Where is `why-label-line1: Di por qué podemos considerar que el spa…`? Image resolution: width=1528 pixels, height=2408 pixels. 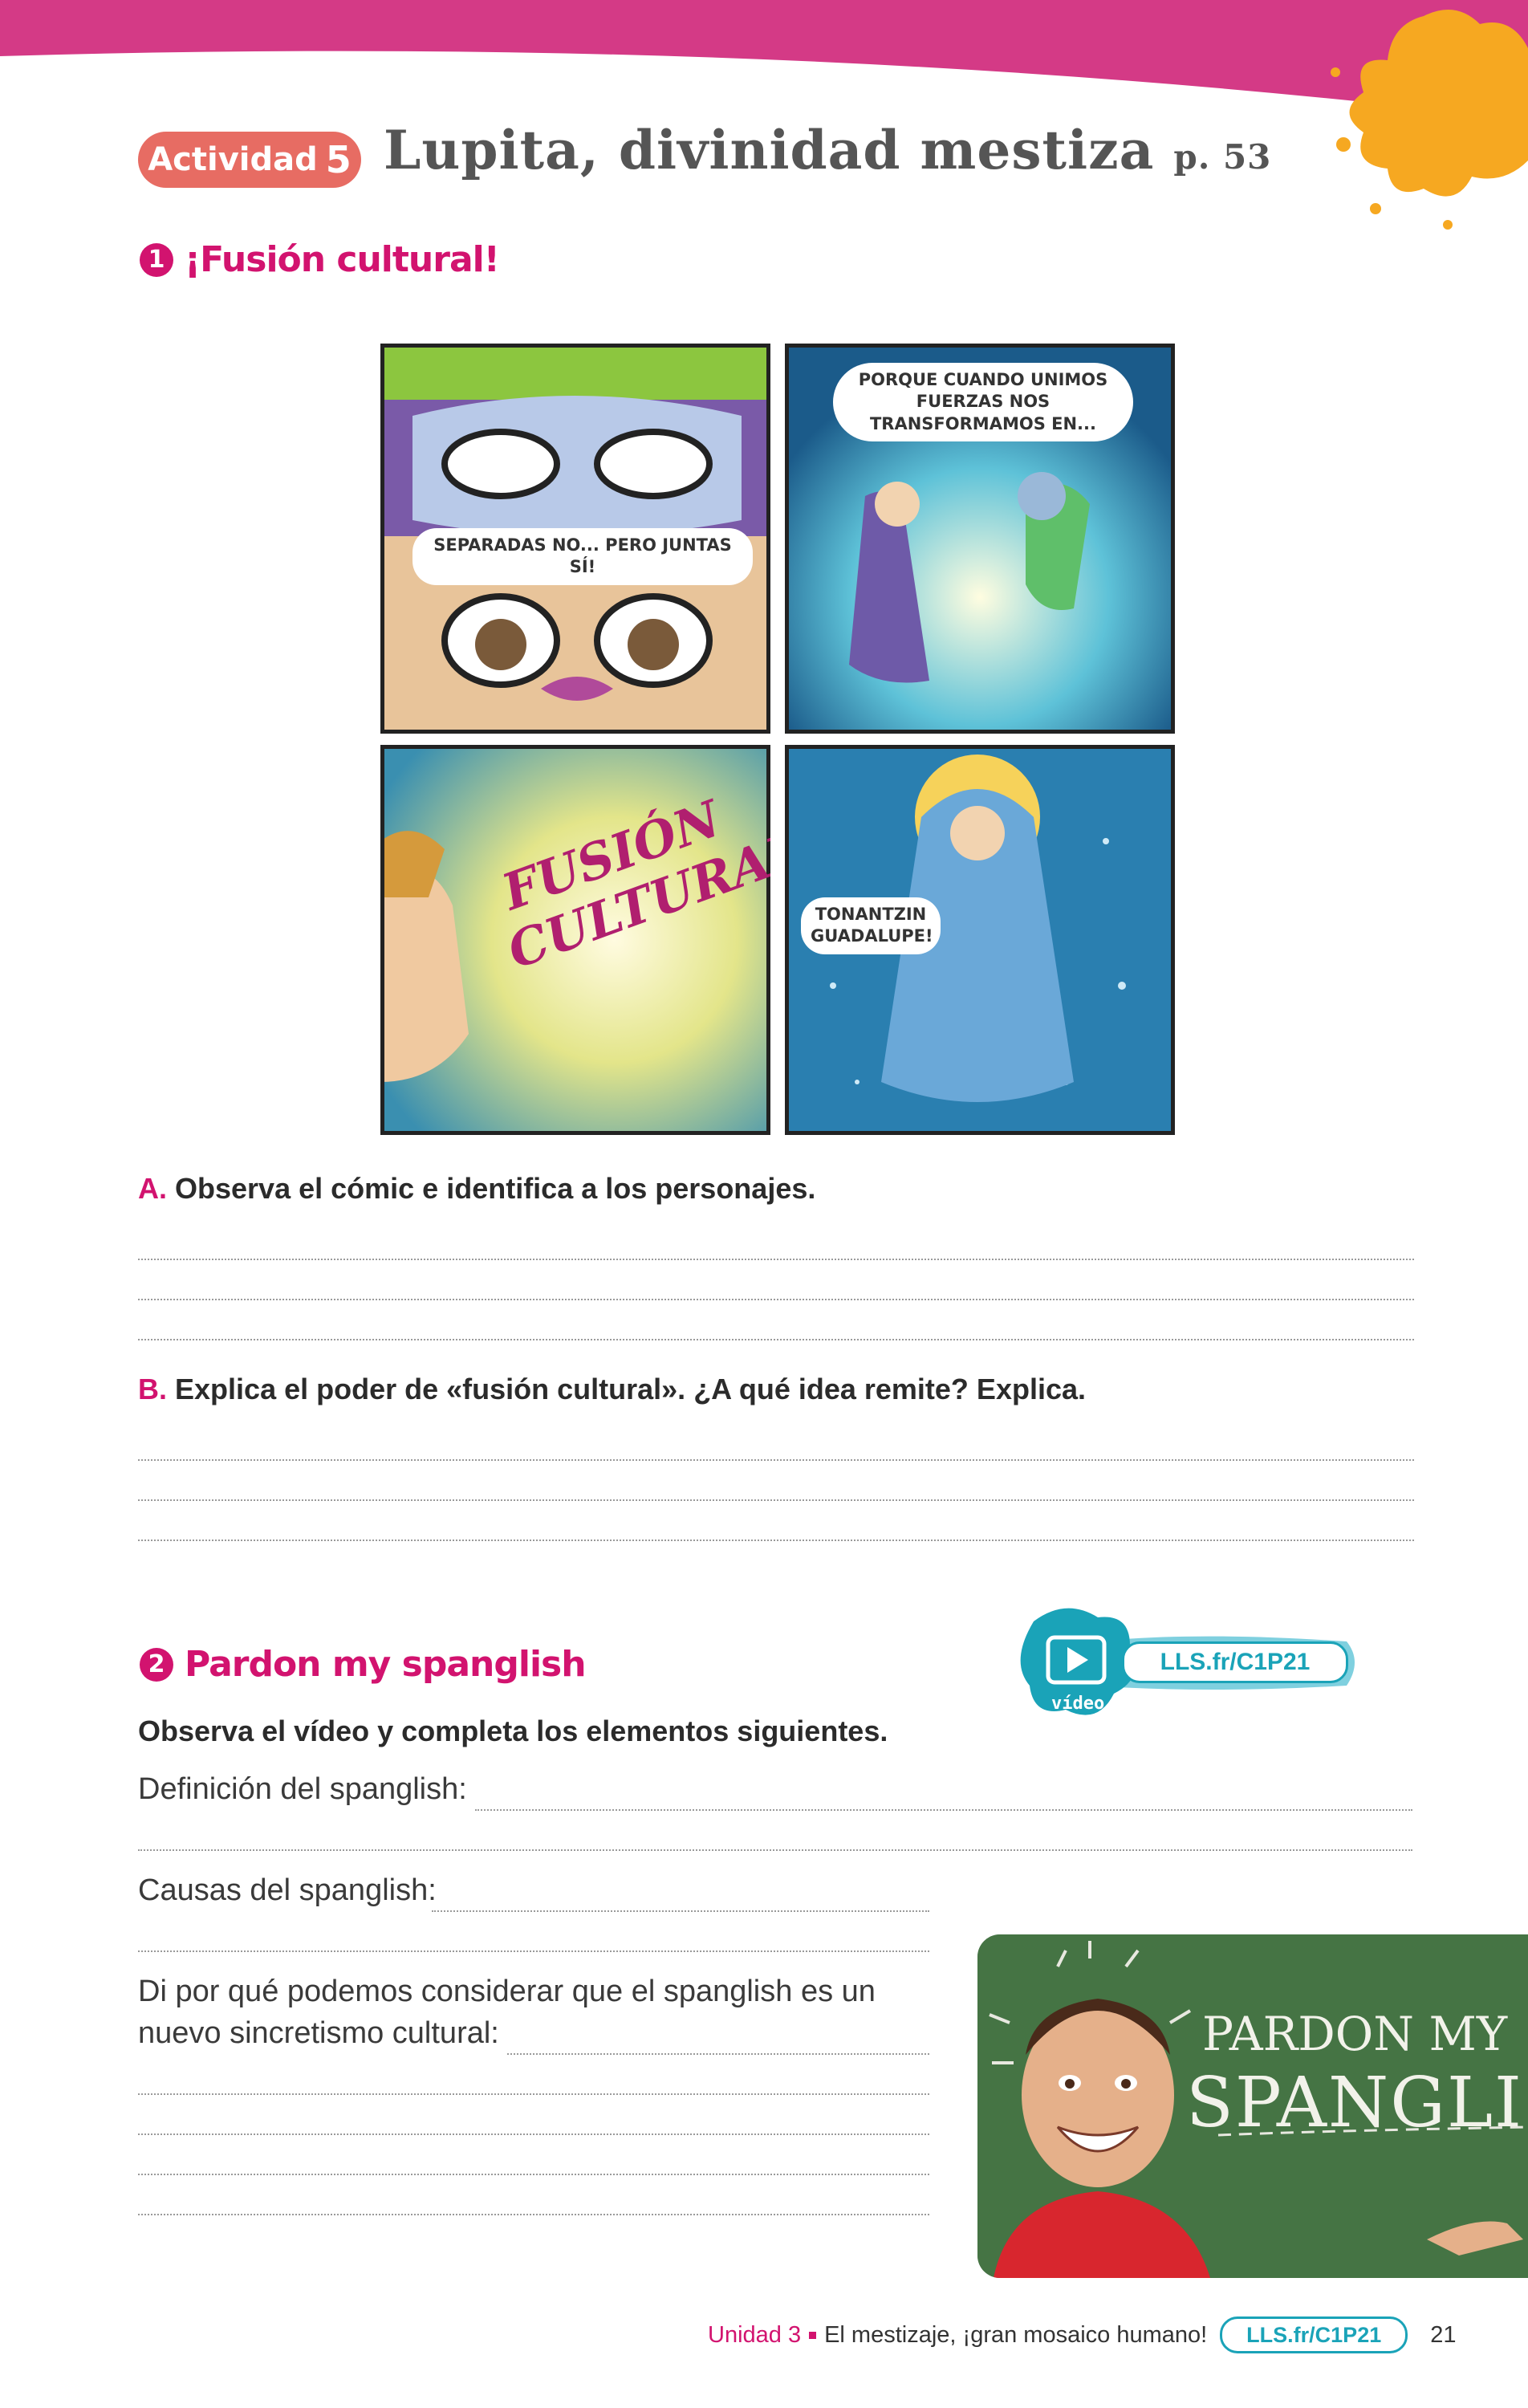
why-label-line1: Di por qué podemos considerar que el spa… is located at coordinates (507, 1992).